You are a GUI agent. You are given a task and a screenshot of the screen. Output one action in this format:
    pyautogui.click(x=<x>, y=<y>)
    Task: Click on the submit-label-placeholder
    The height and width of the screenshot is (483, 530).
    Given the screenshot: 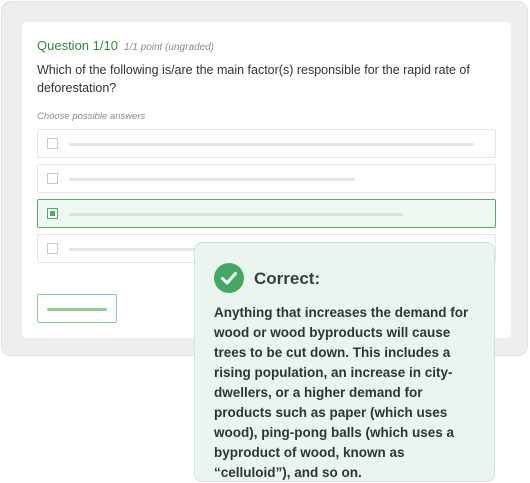 What is the action you would take?
    pyautogui.click(x=77, y=309)
    